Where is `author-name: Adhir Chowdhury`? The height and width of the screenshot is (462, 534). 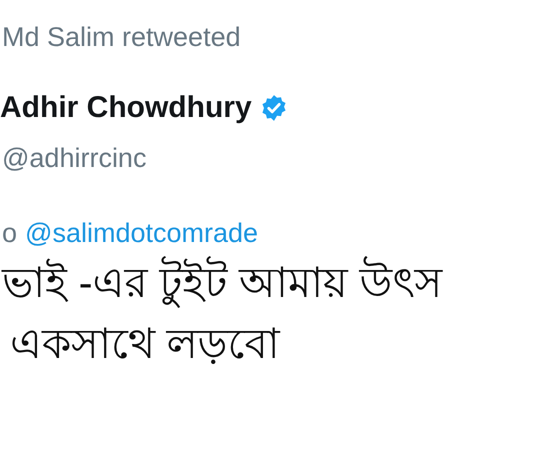 author-name: Adhir Chowdhury is located at coordinates (126, 108).